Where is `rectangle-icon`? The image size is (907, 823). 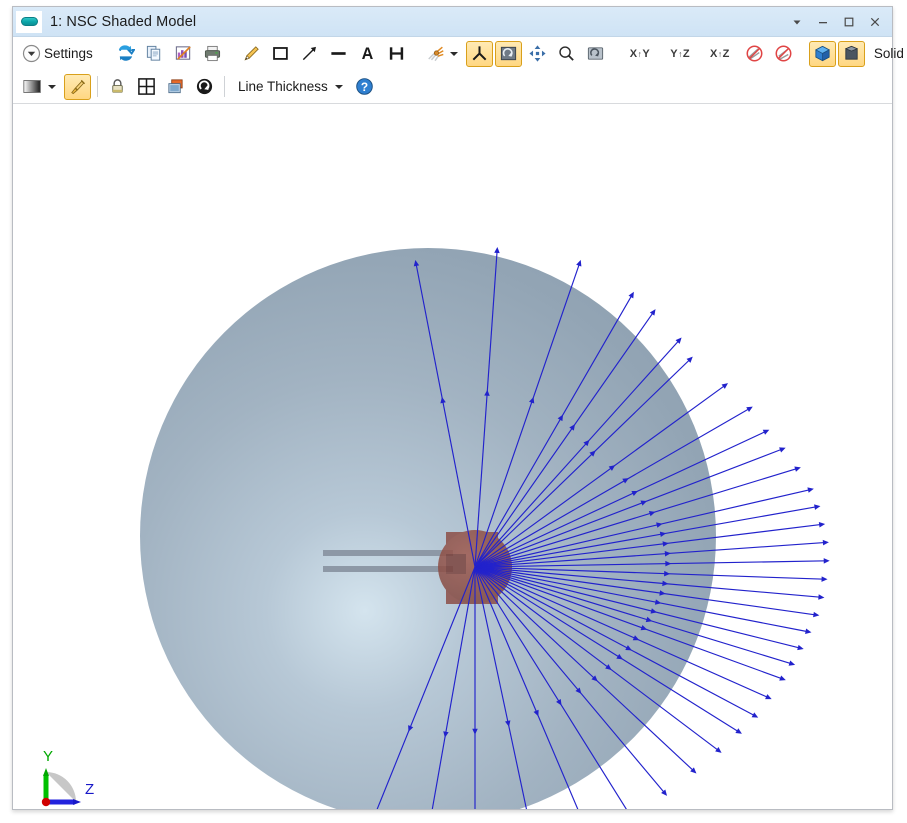
rectangle-icon is located at coordinates (280, 53).